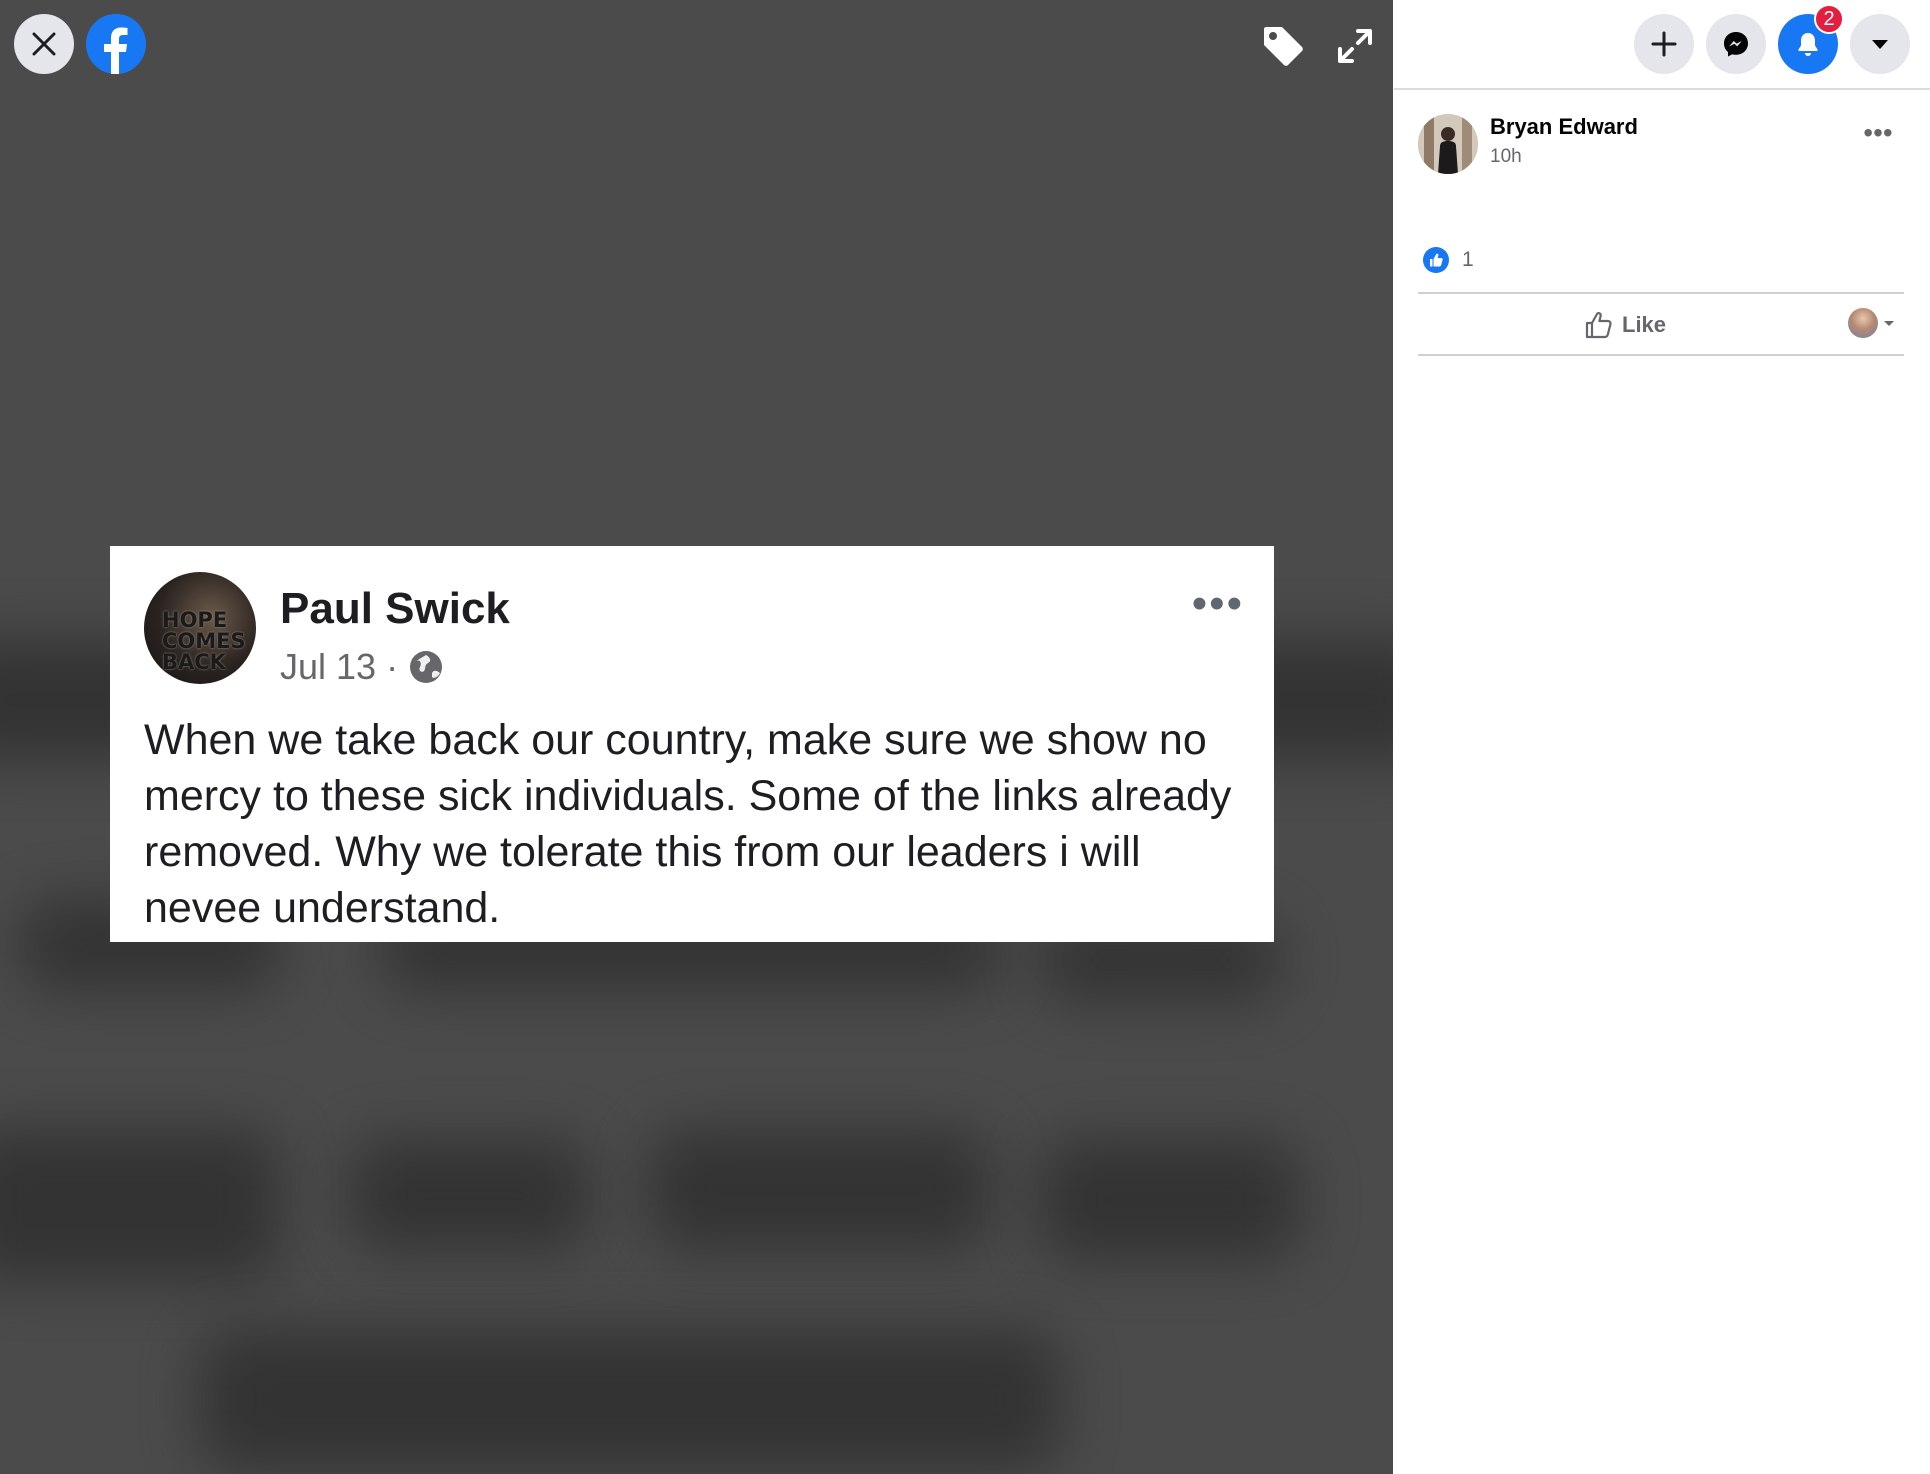  I want to click on messenger-button, so click(1736, 44).